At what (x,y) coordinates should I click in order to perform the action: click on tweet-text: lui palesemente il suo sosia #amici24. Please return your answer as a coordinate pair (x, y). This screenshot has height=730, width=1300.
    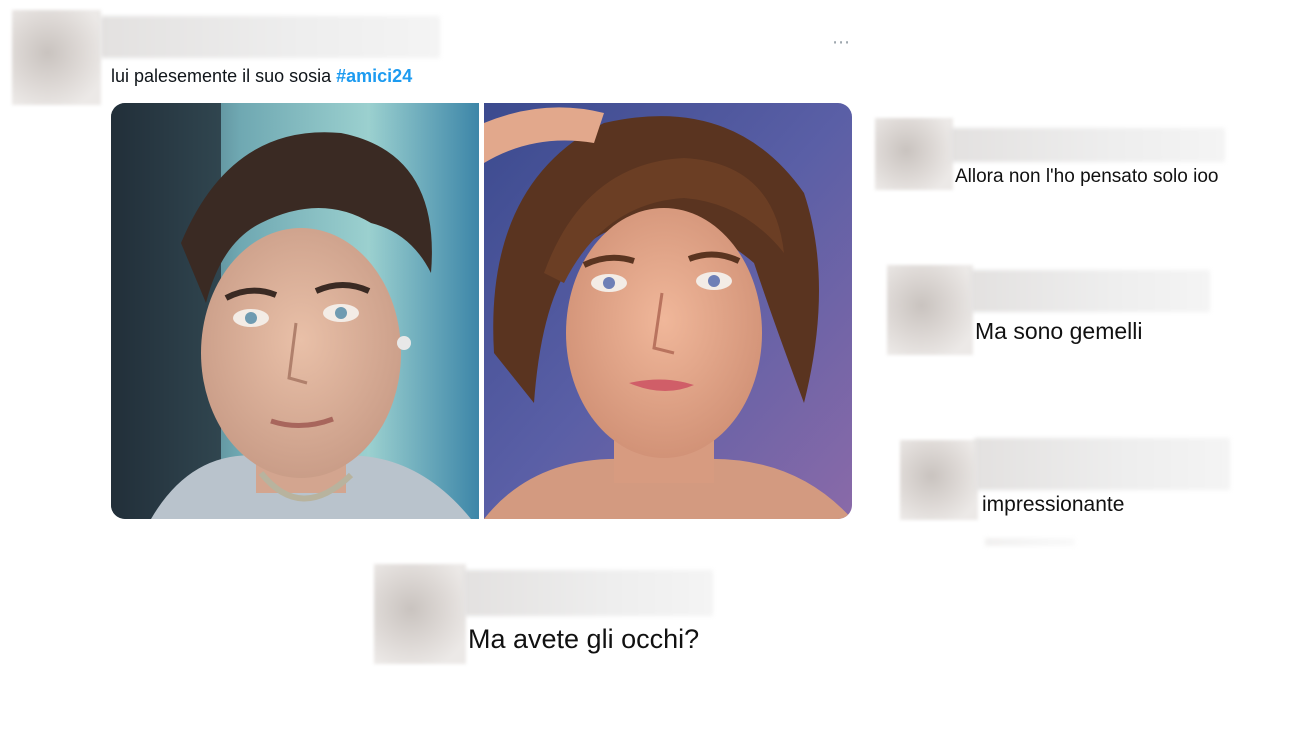
    Looking at the image, I should click on (261, 76).